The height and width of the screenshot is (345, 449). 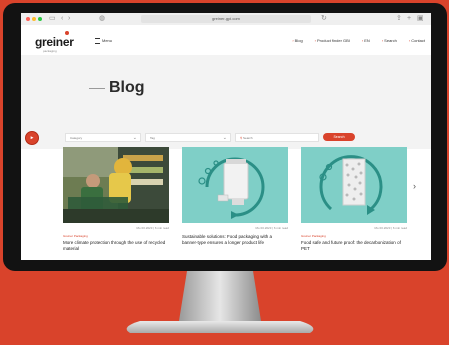 I want to click on search-placeholder: Search, so click(x=248, y=138).